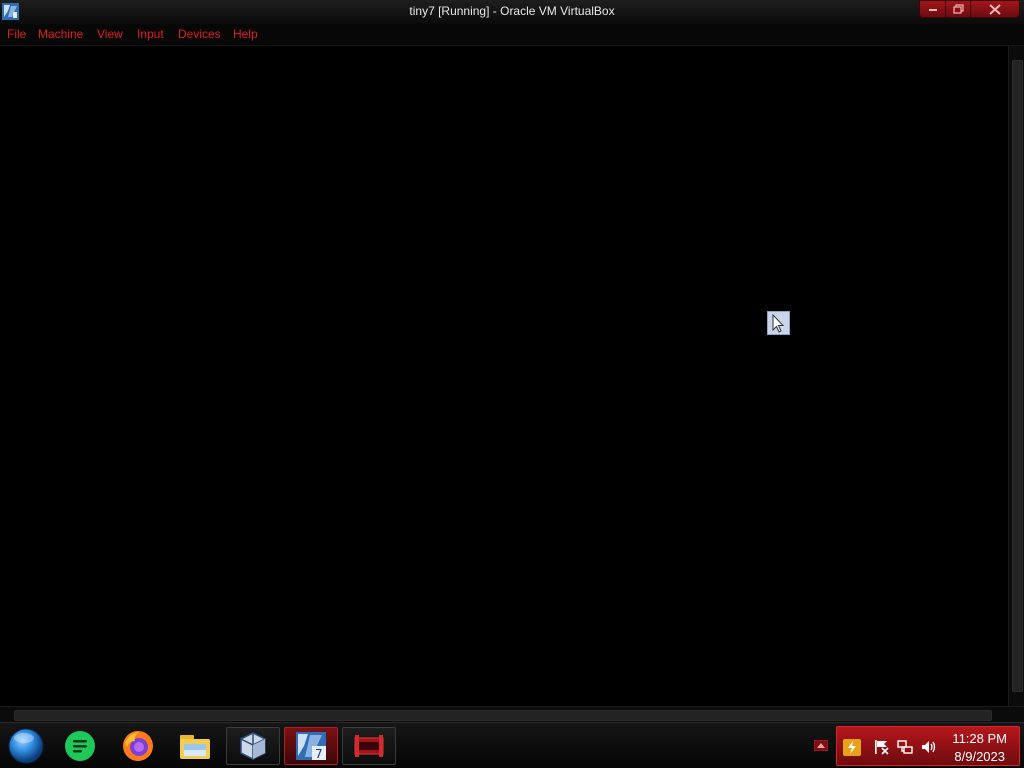  What do you see at coordinates (319, 754) in the screenshot?
I see `svg-text: 7` at bounding box center [319, 754].